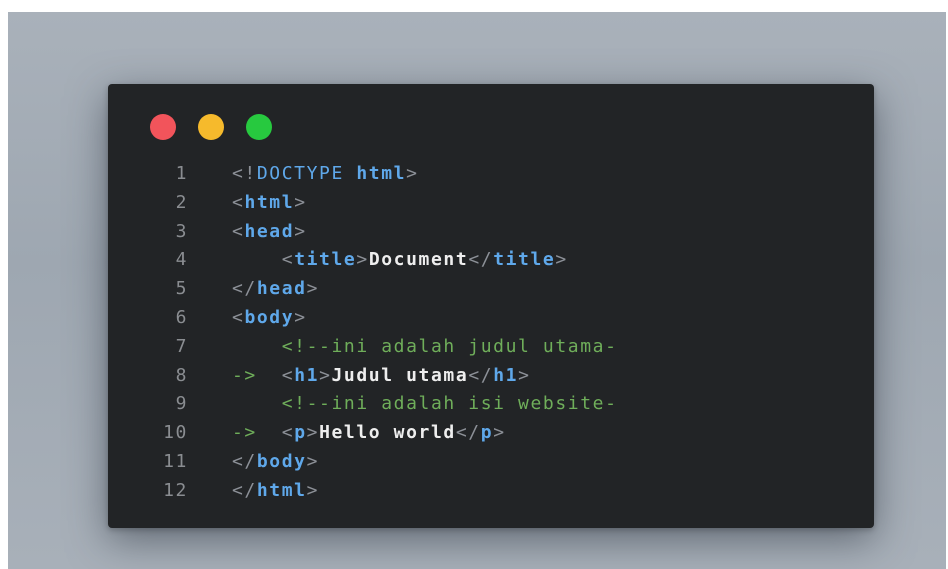 The height and width of the screenshot is (569, 948). What do you see at coordinates (491, 318) in the screenshot?
I see `code-line: 6 <body>` at bounding box center [491, 318].